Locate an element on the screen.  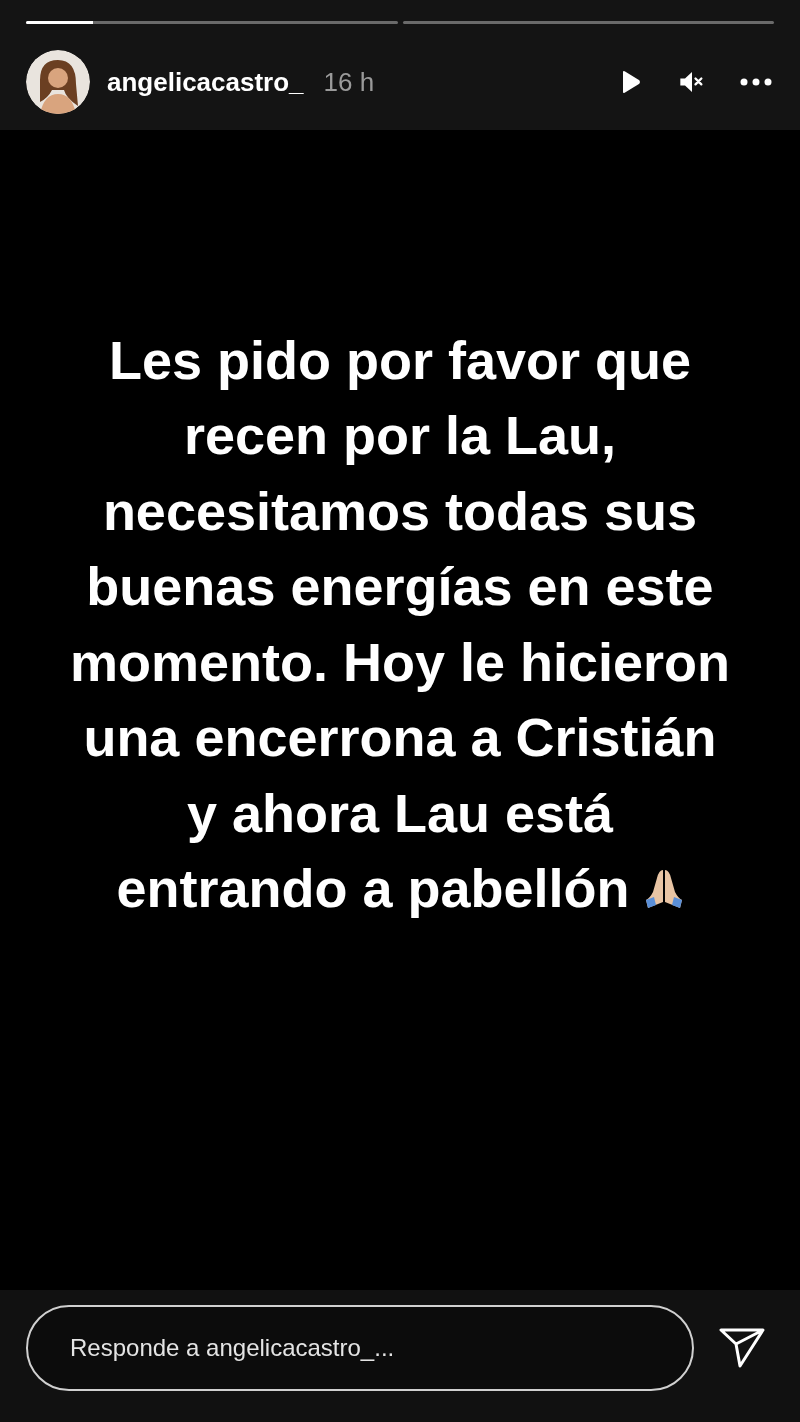
story-text-line: buenas energías en este is located at coordinates (400, 586).